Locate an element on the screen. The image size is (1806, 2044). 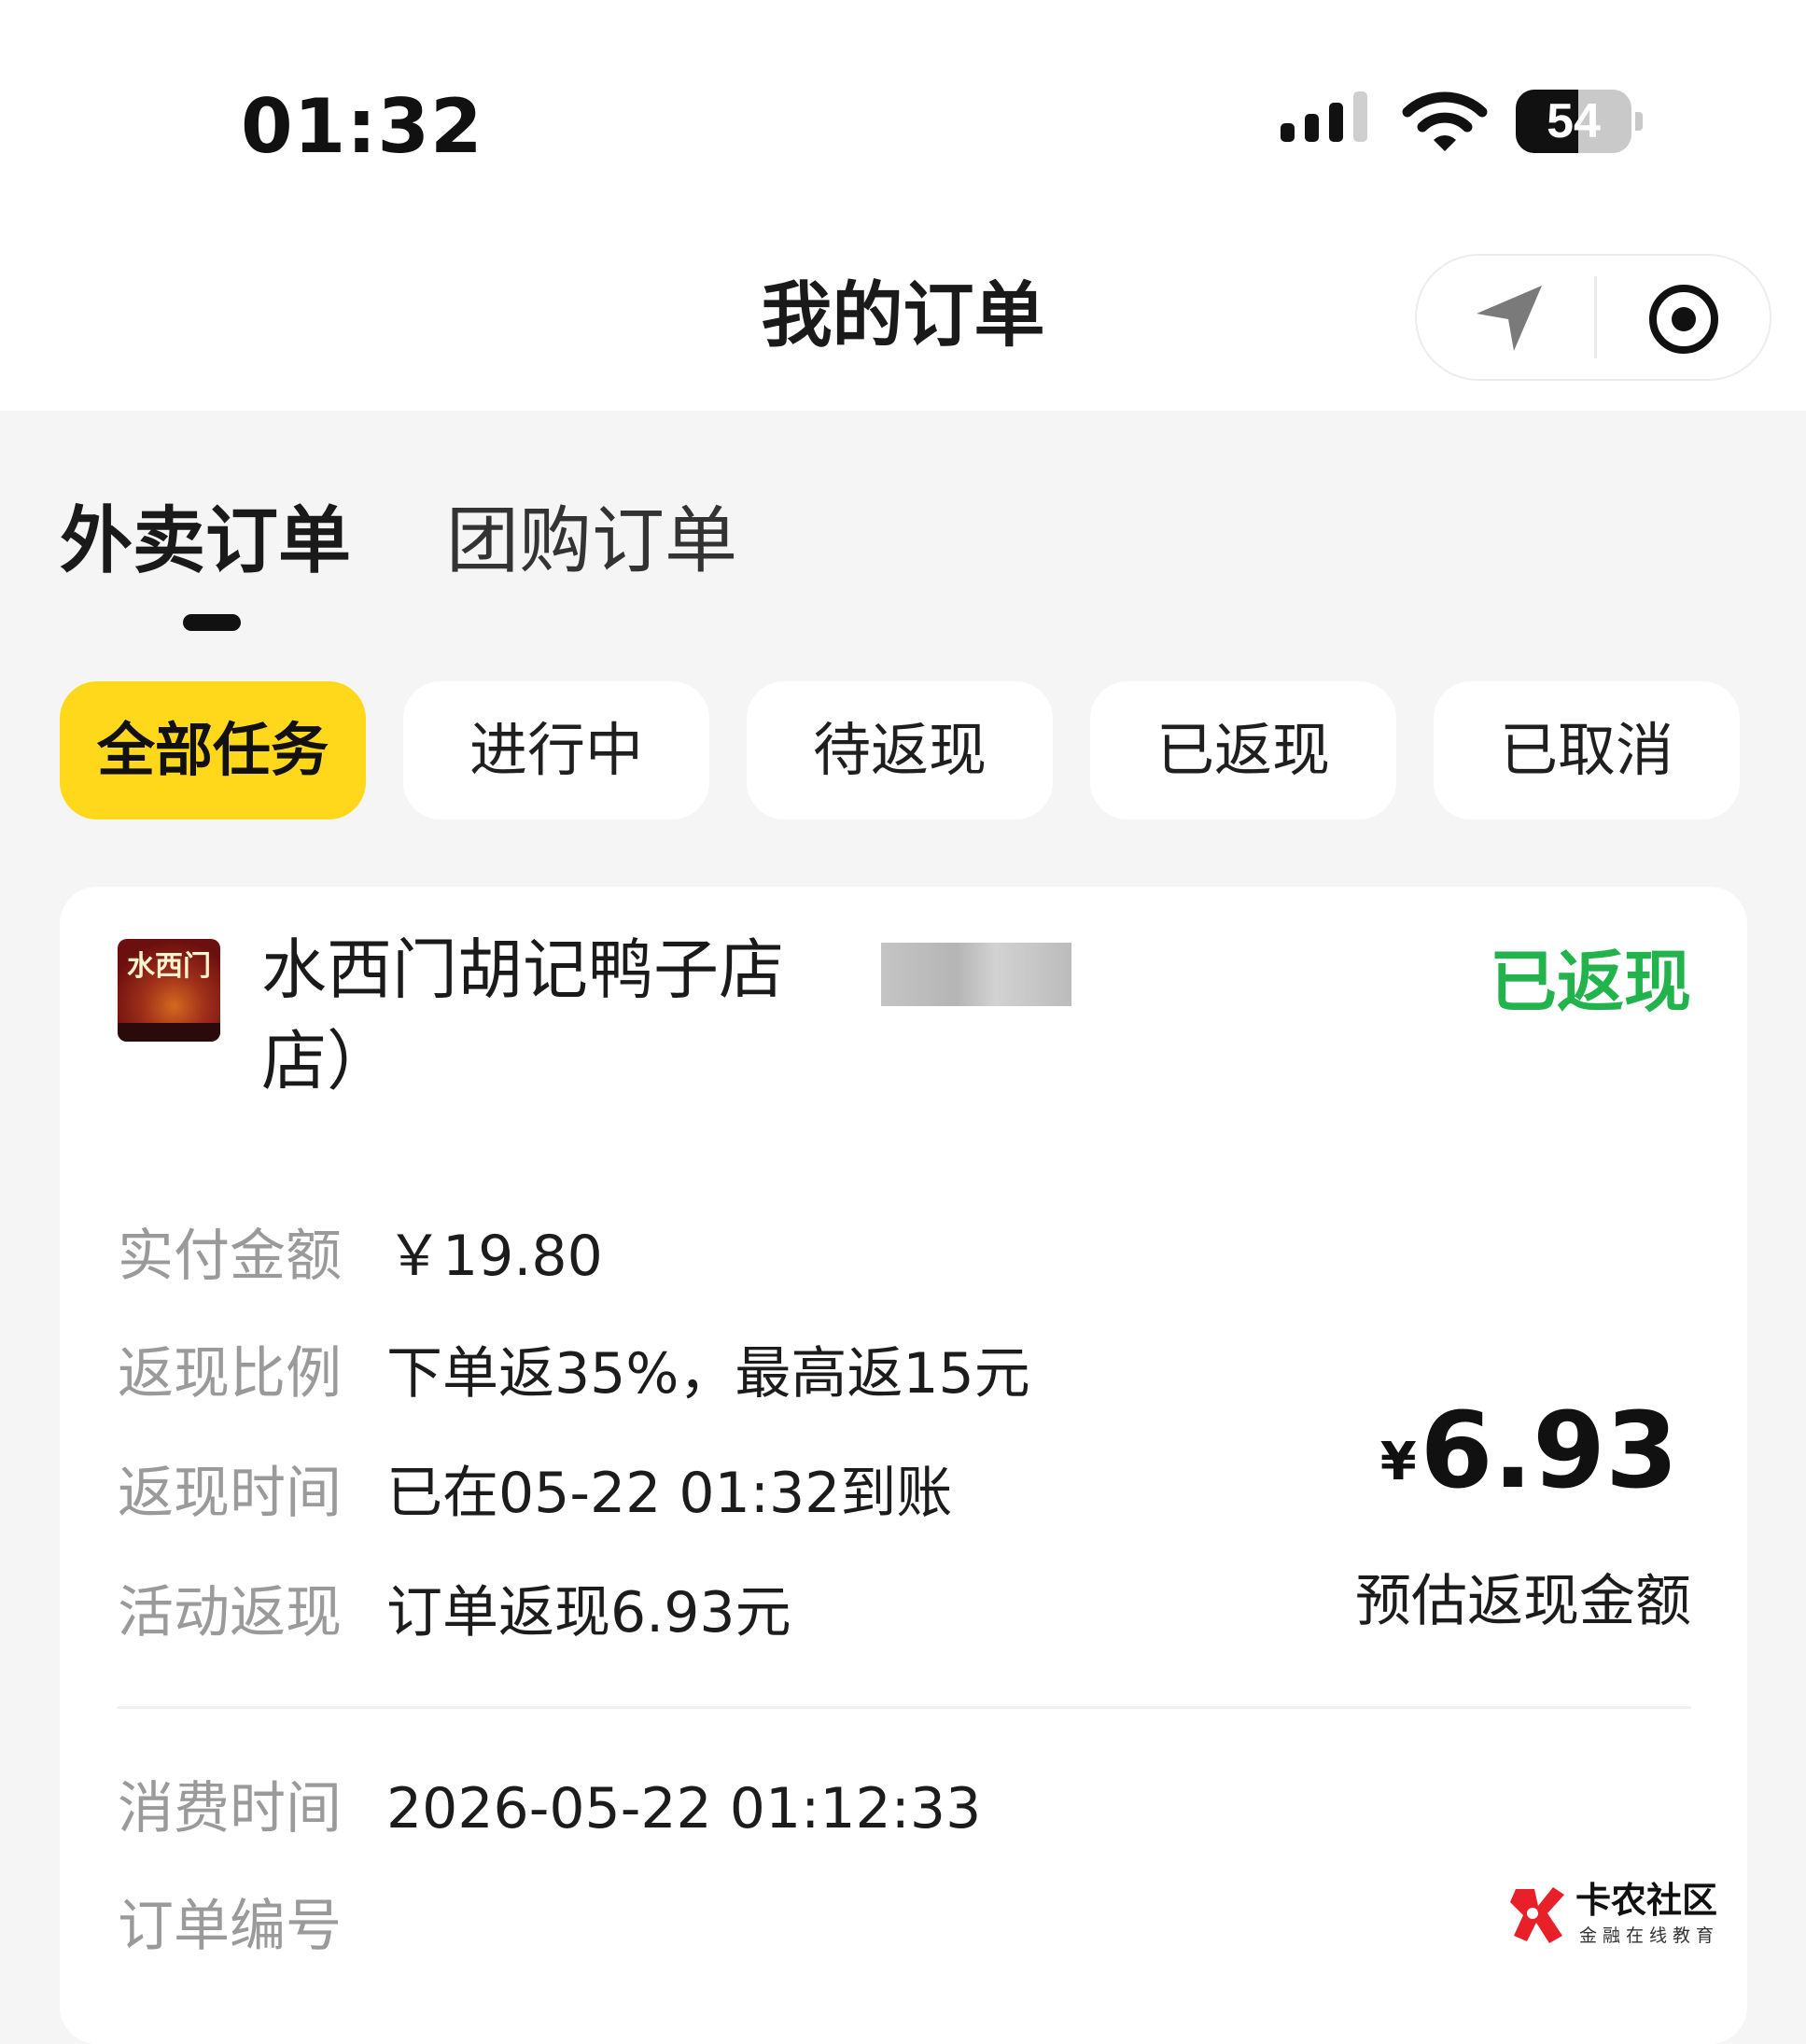
store-name-line2: 店） is located at coordinates (326, 1061).